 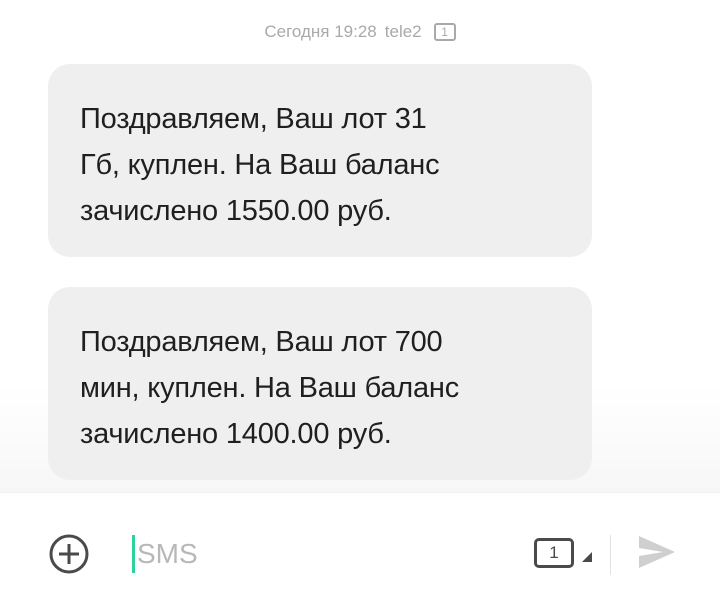 What do you see at coordinates (167, 553) in the screenshot?
I see `sms-input-placeholder: SMS` at bounding box center [167, 553].